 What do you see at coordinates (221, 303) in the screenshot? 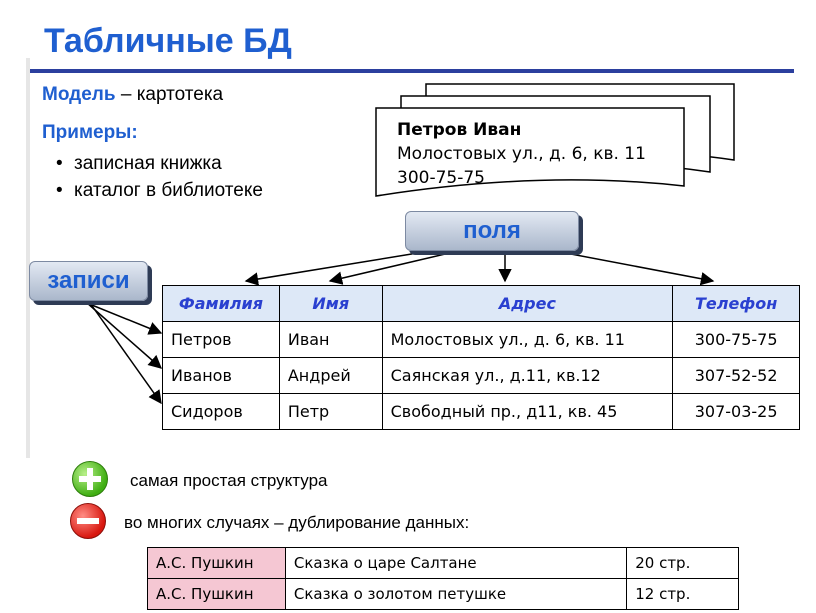
I see `column-header: Фамилия` at bounding box center [221, 303].